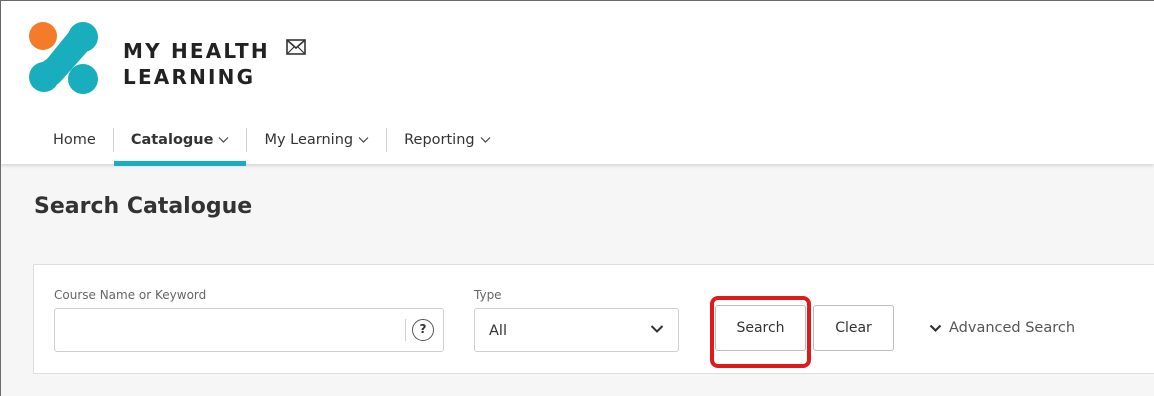 This screenshot has height=396, width=1154. I want to click on brand-line-1: MY HEALTH, so click(196, 51).